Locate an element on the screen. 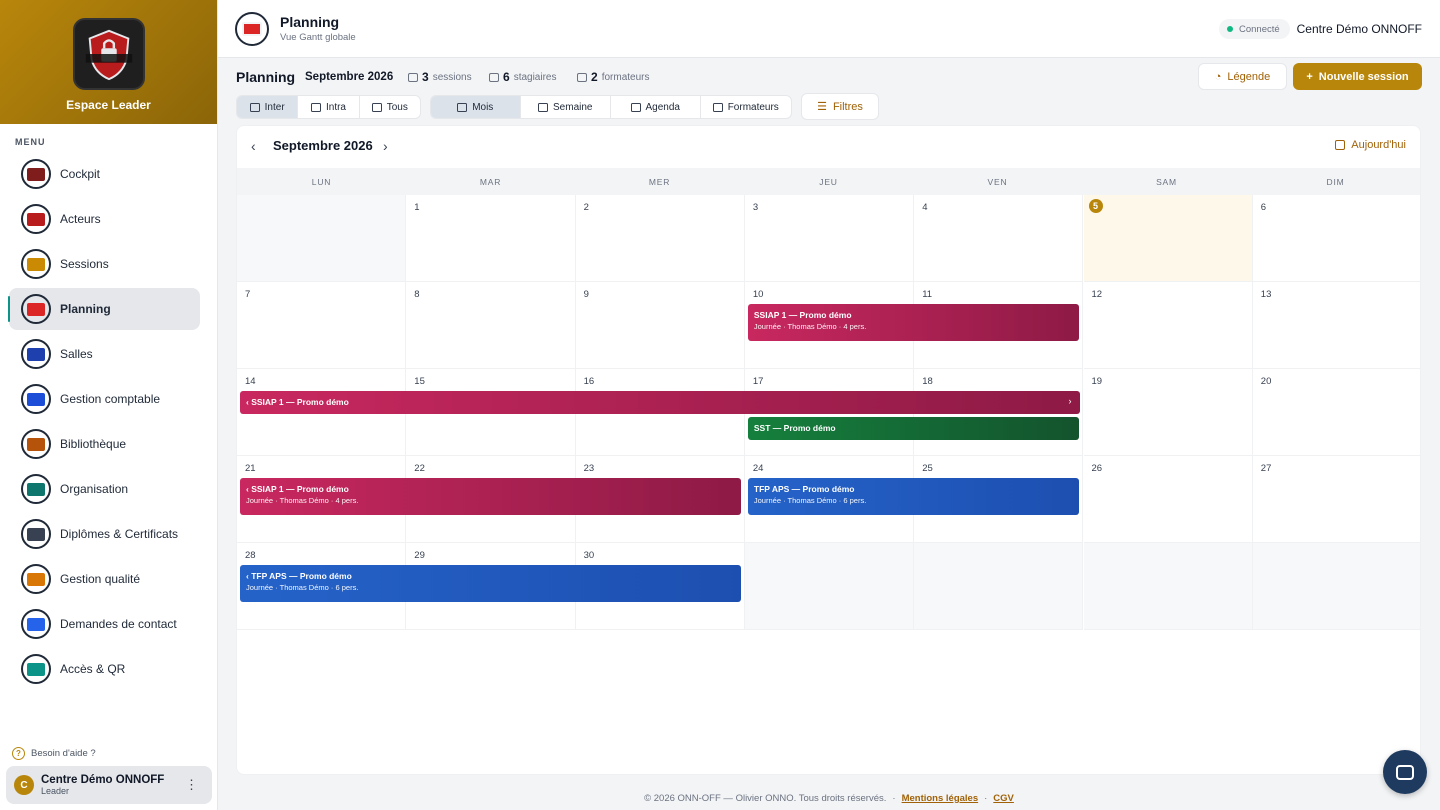 The image size is (1440, 810). day-cell: 6 is located at coordinates (1336, 238).